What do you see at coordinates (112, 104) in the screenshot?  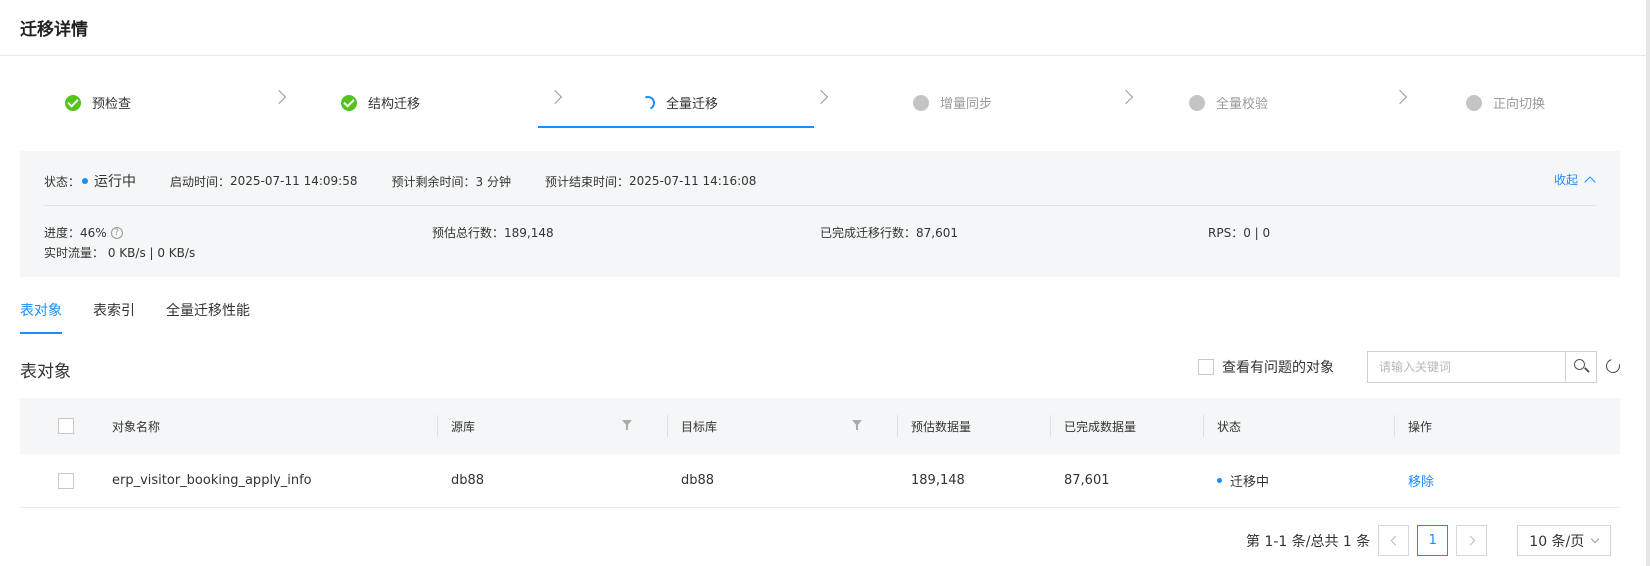 I see `step-label: 预检查` at bounding box center [112, 104].